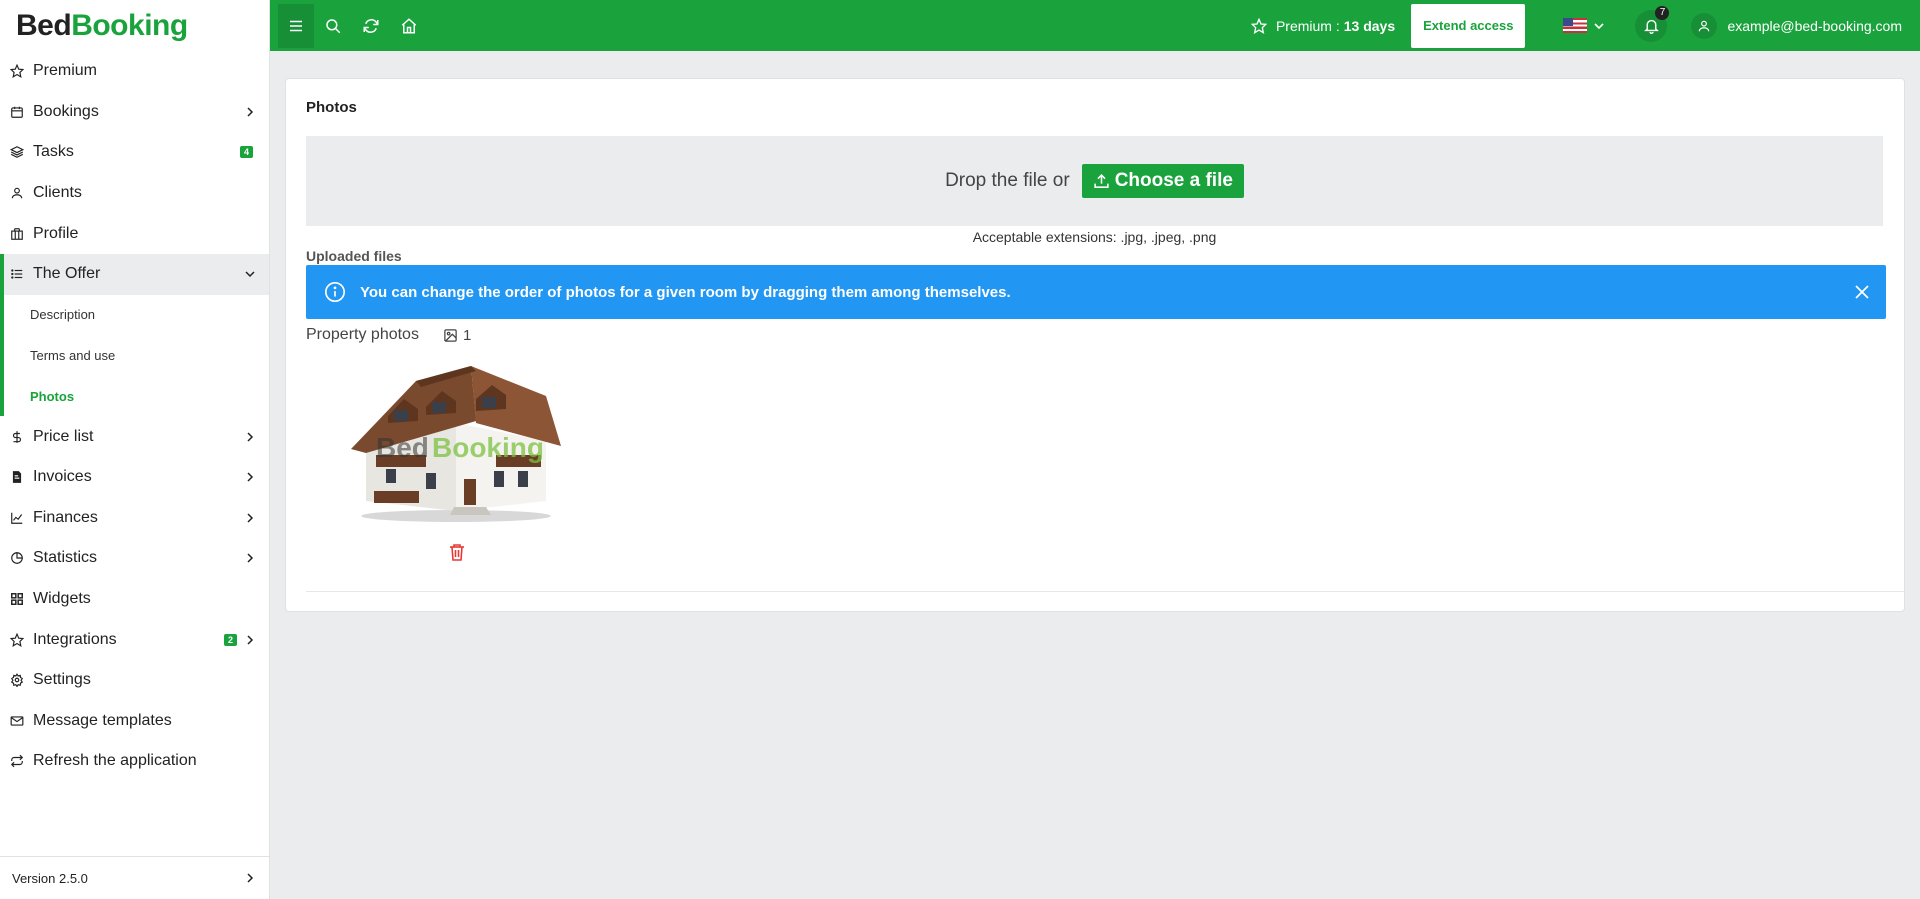 Image resolution: width=1920 pixels, height=899 pixels. What do you see at coordinates (44, 25) in the screenshot?
I see `logo-text-bed: Bed` at bounding box center [44, 25].